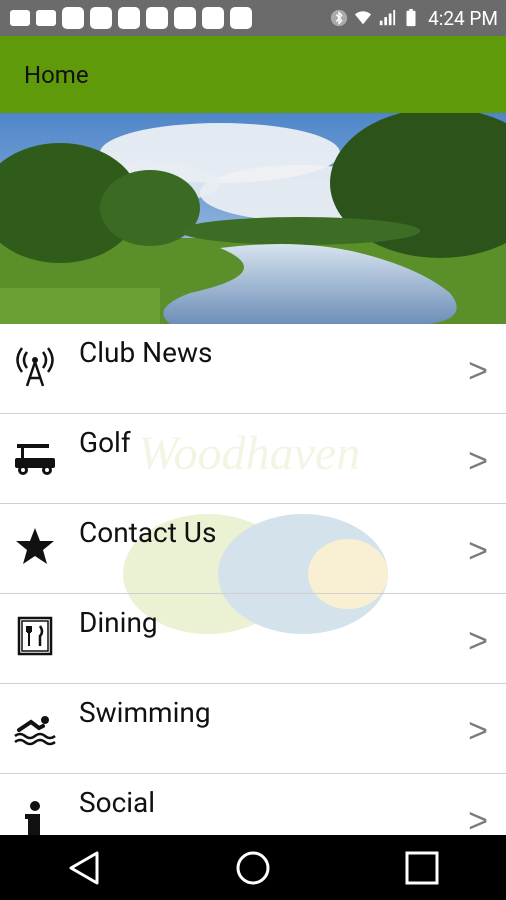 The image size is (506, 900). I want to click on menu-item-label: Dining, so click(118, 622).